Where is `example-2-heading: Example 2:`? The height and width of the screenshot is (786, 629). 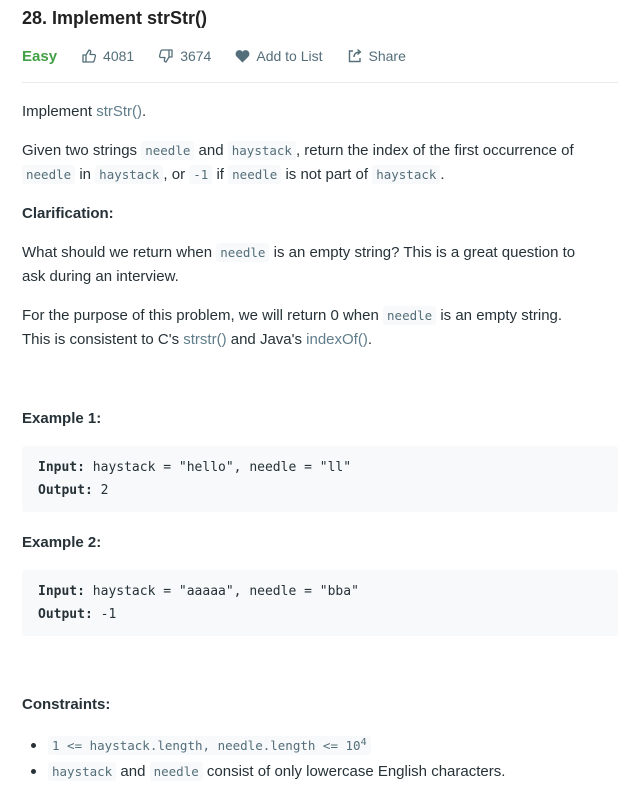
example-2-heading: Example 2: is located at coordinates (62, 542).